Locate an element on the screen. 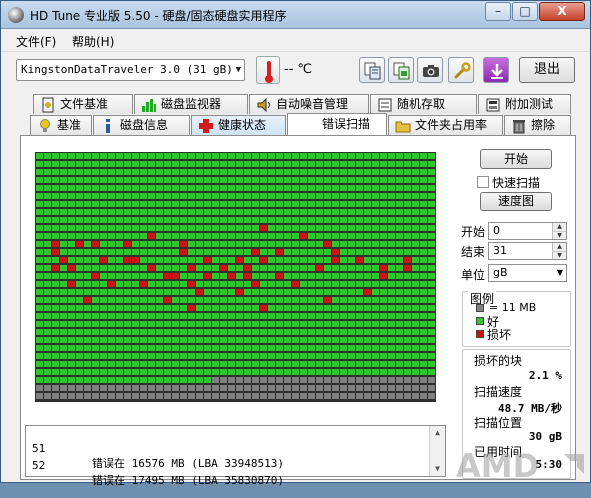 The height and width of the screenshot is (498, 591). scroll-up-icon: ▲ is located at coordinates (437, 433).